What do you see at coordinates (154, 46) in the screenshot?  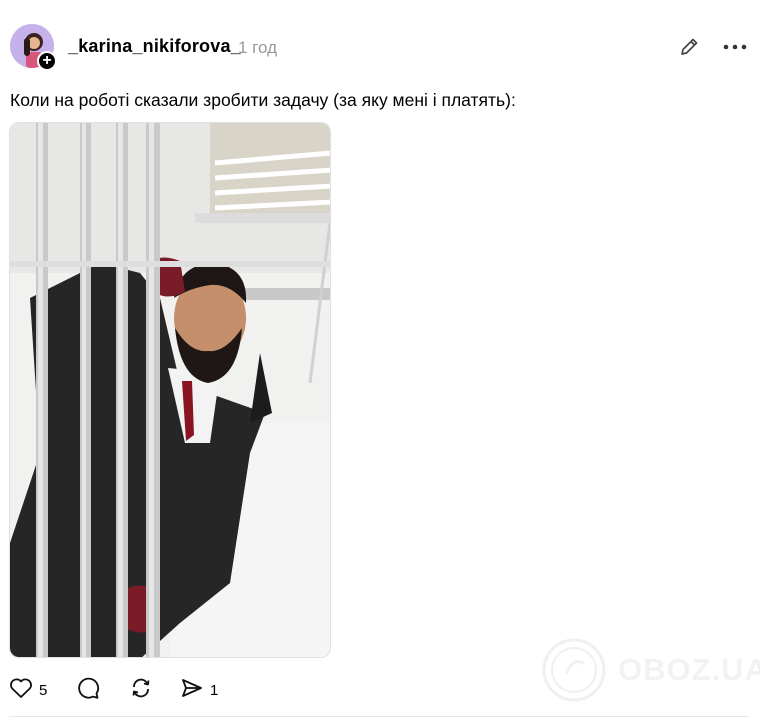 I see `username: _karina_nikiforova_` at bounding box center [154, 46].